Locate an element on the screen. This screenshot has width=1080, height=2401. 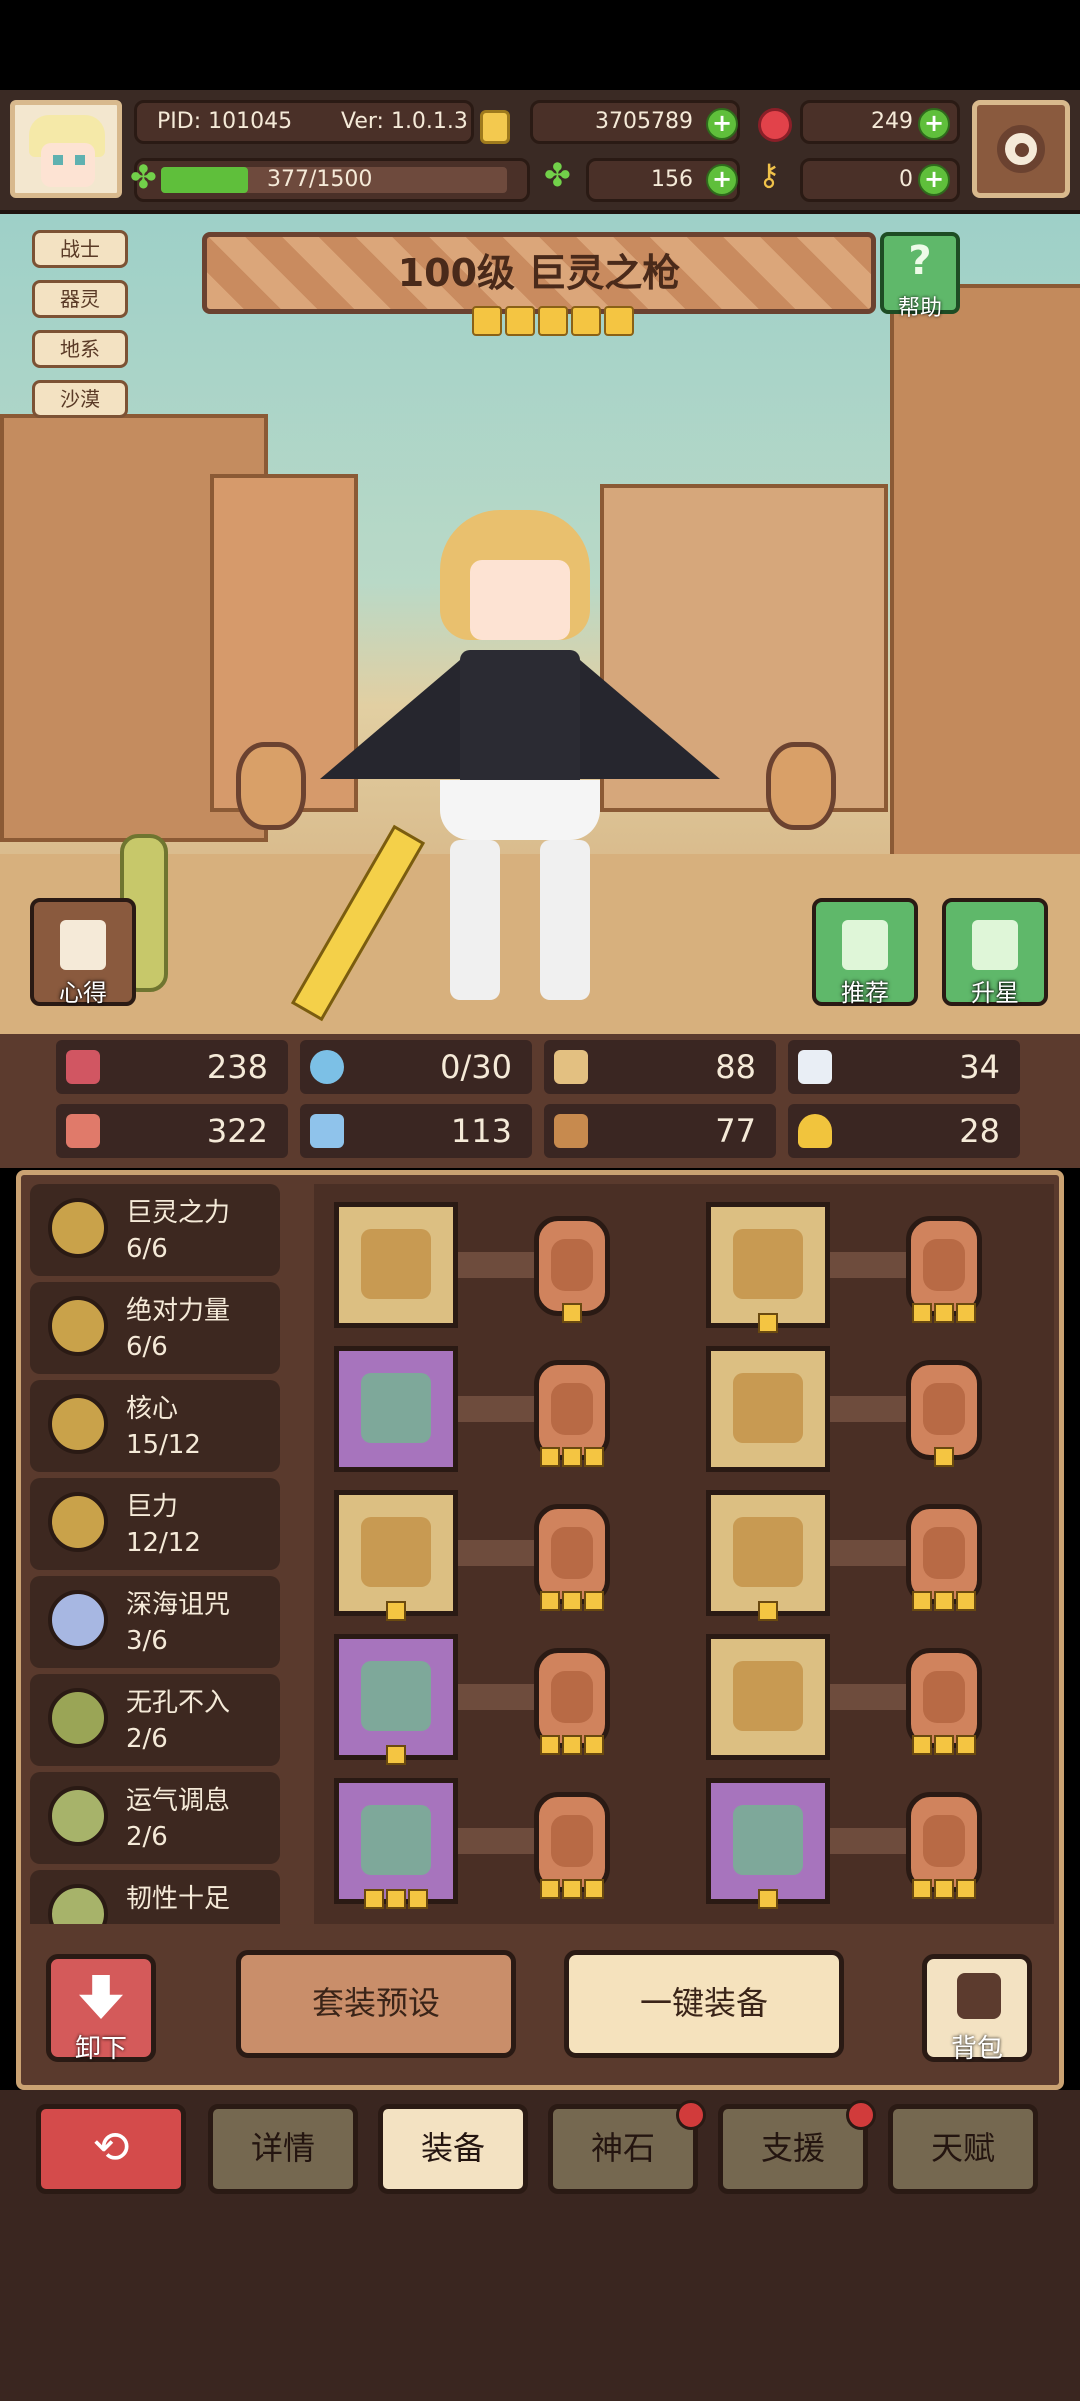
tag-element: 地系 is located at coordinates (80, 349).